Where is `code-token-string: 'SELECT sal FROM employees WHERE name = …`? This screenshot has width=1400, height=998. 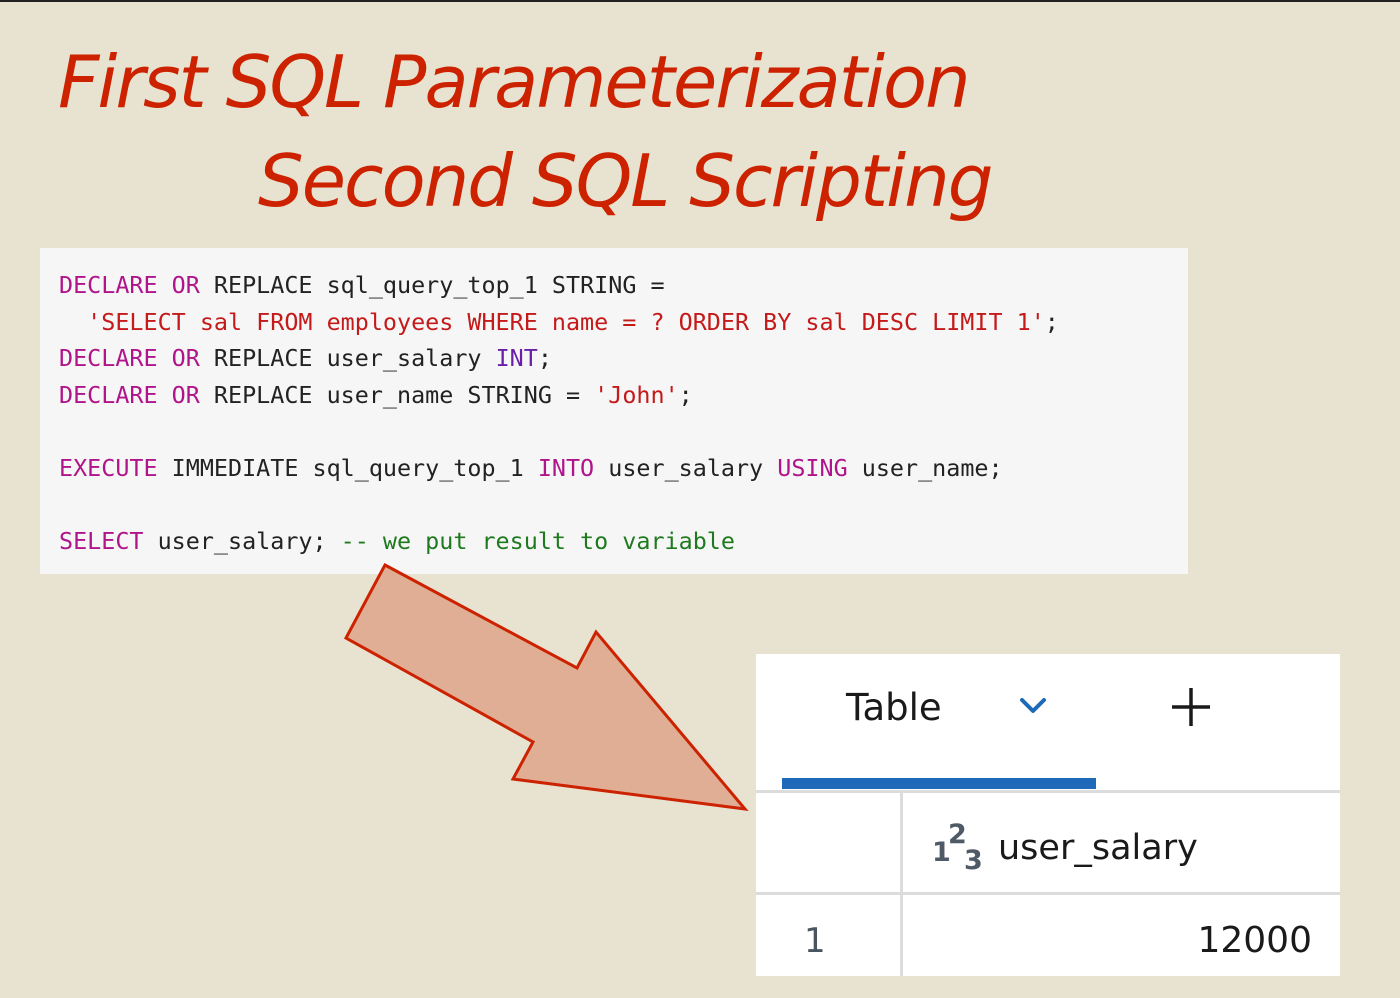
code-token-string: 'SELECT sal FROM employees WHERE name = … is located at coordinates (566, 321).